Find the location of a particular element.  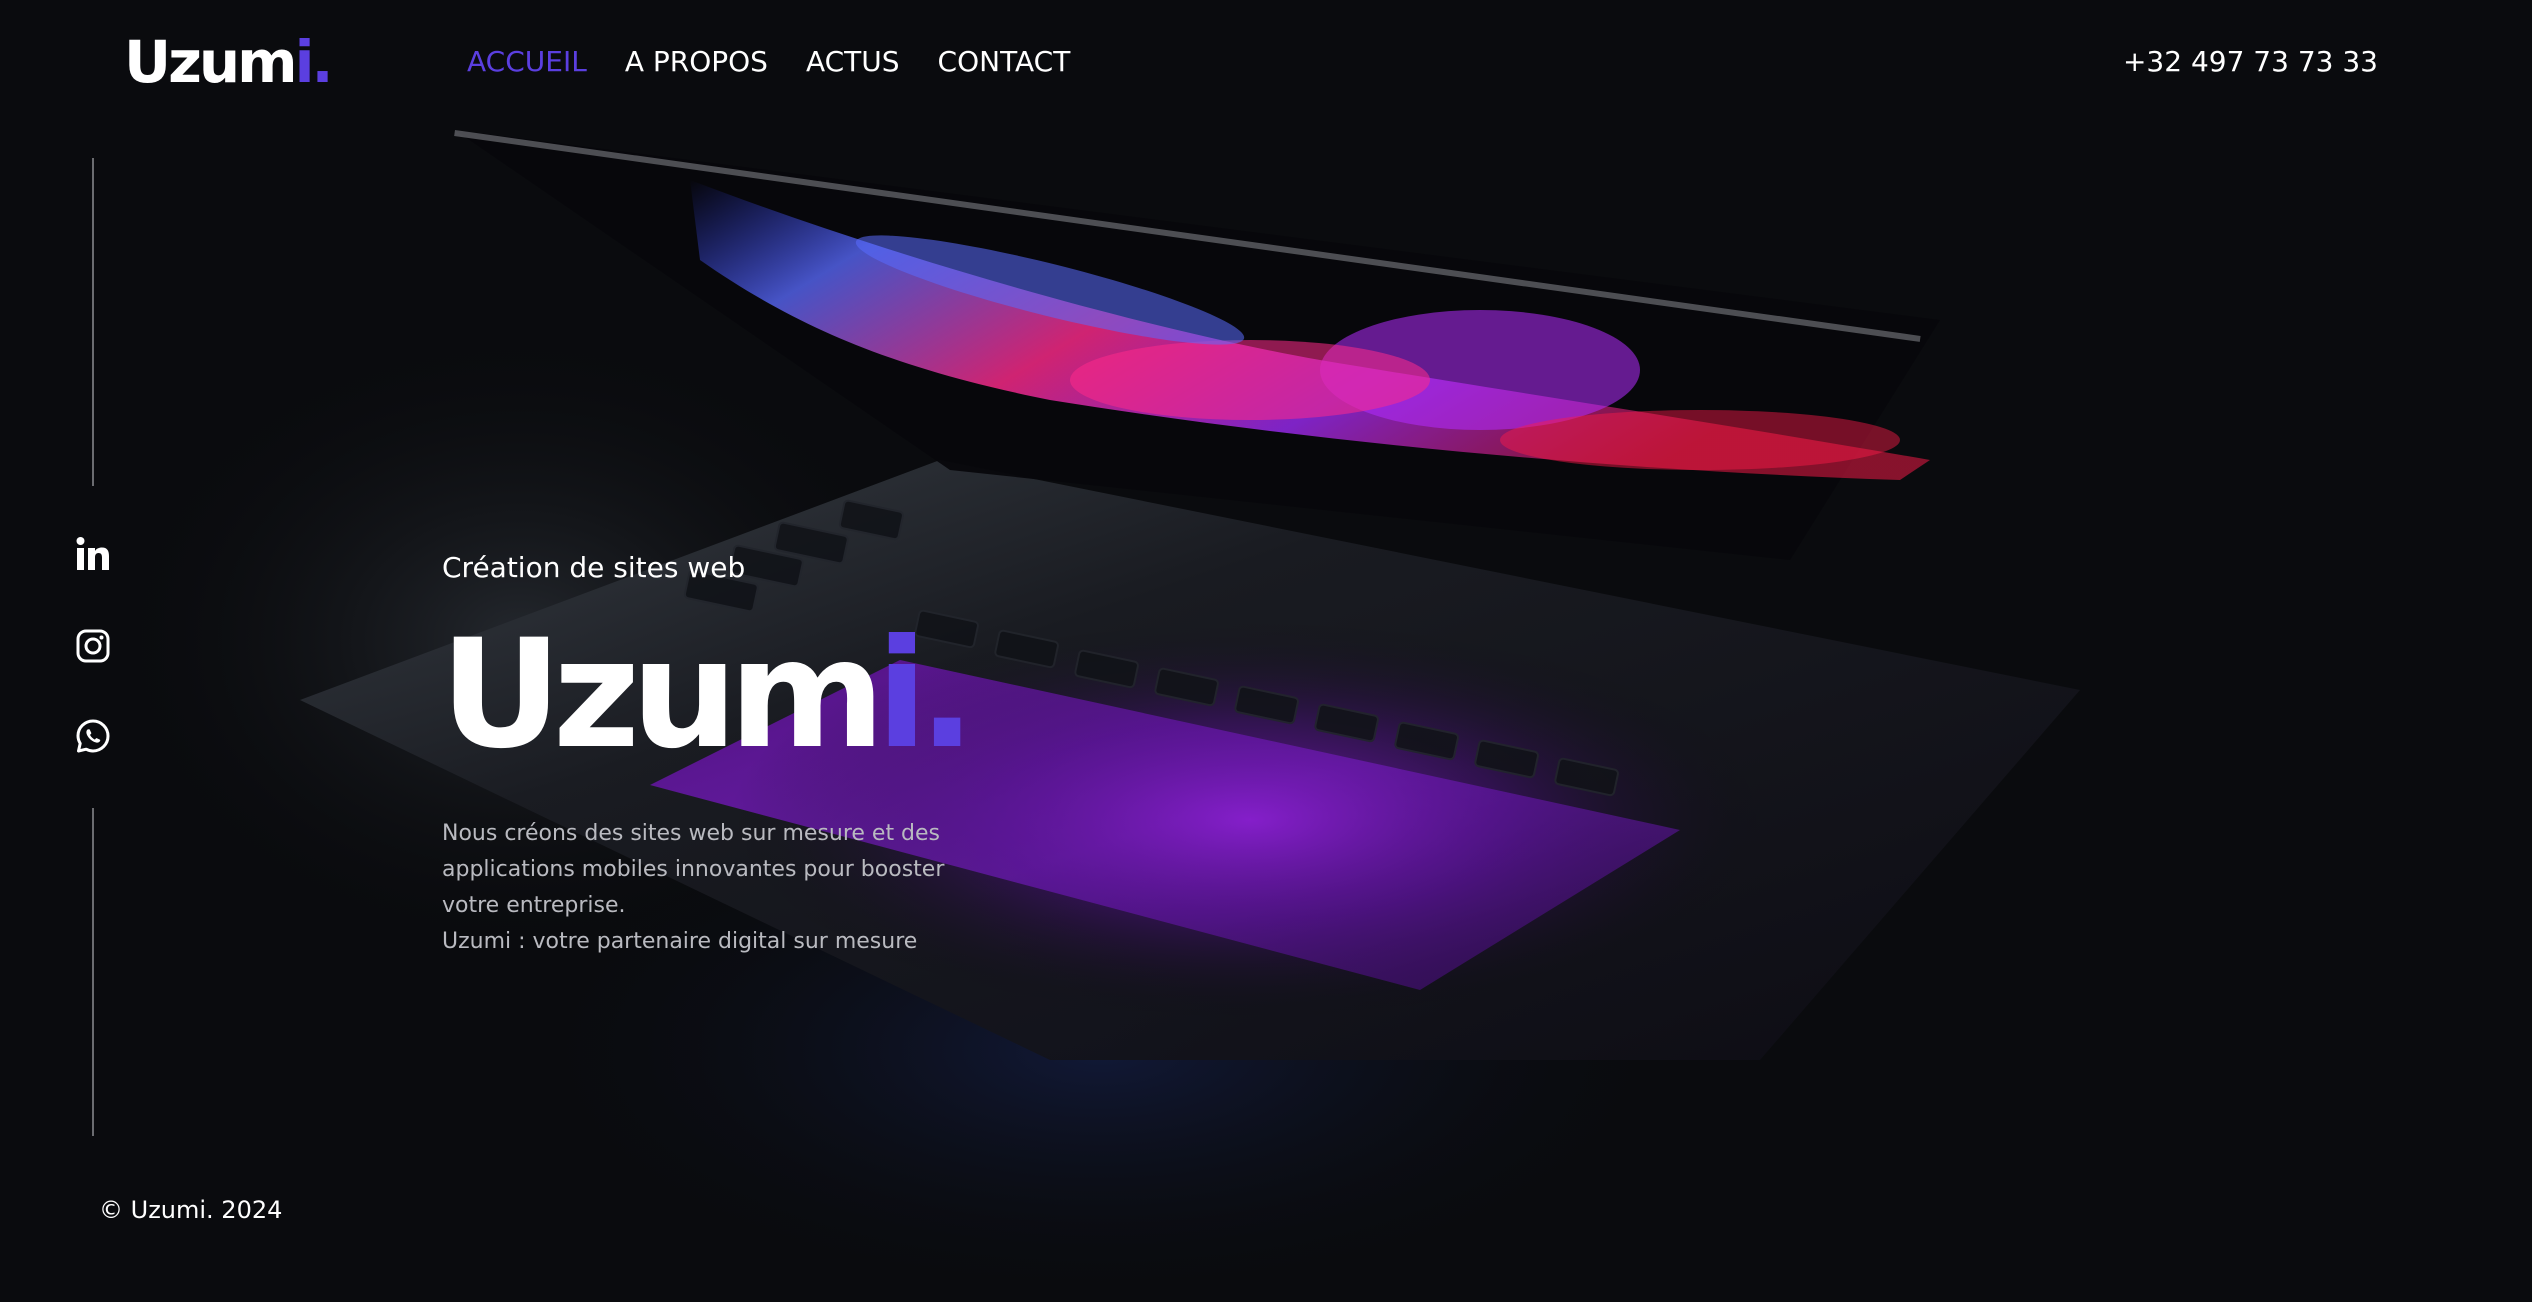

logo-accent: i. is located at coordinates (314, 62).